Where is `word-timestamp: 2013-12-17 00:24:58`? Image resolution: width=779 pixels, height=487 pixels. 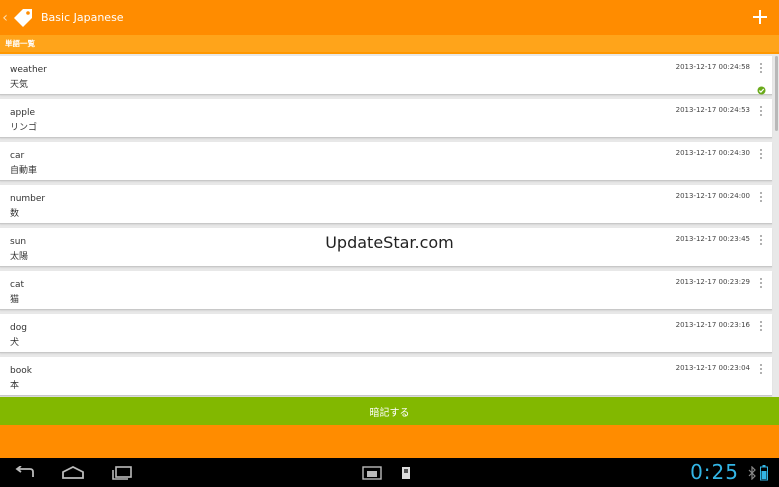 word-timestamp: 2013-12-17 00:24:58 is located at coordinates (712, 67).